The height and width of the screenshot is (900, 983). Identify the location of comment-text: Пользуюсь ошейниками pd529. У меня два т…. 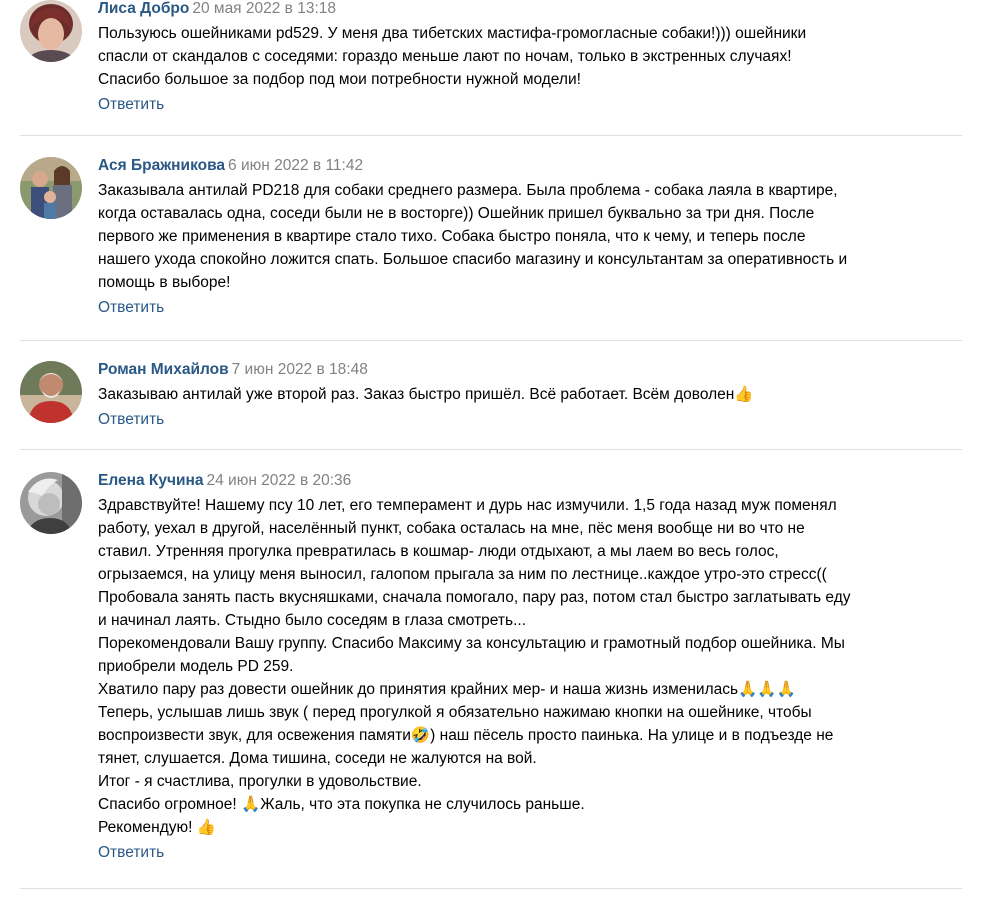
(452, 56).